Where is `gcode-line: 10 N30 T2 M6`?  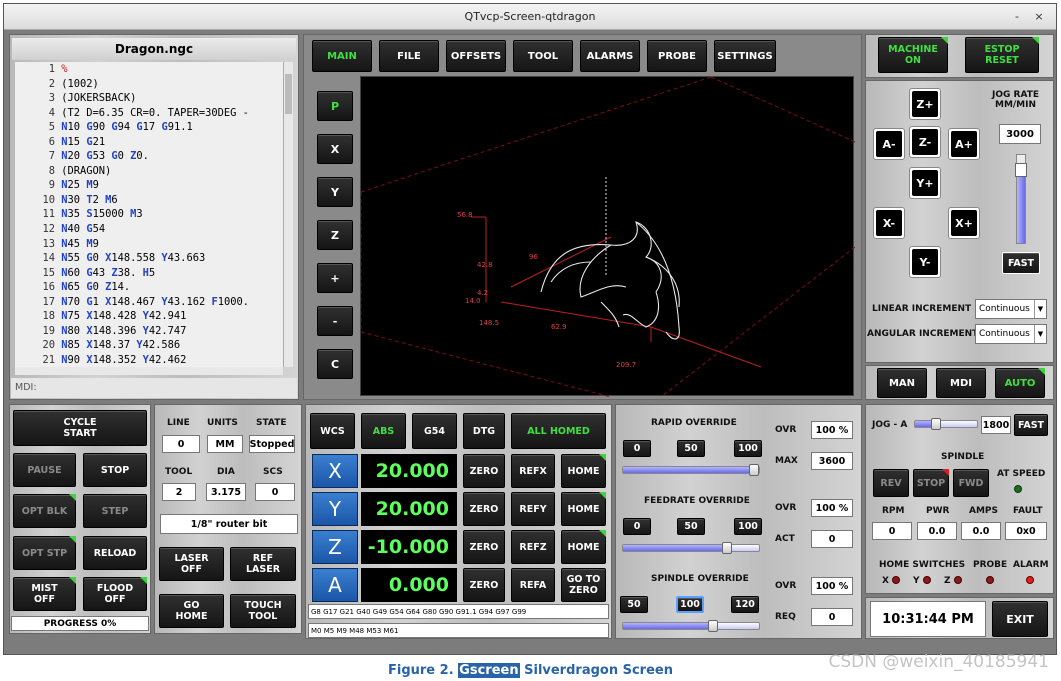 gcode-line: 10 N30 T2 M6 is located at coordinates (150, 200).